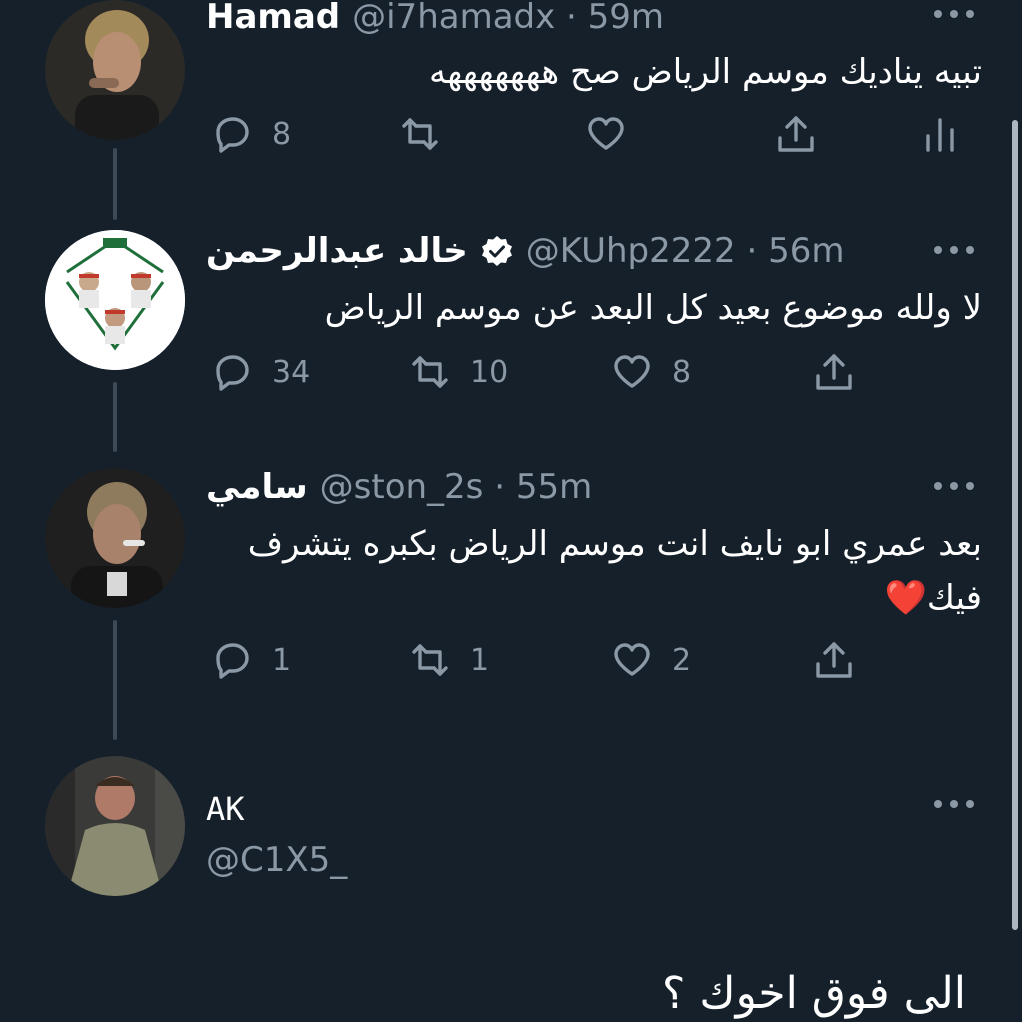 The height and width of the screenshot is (1022, 1022). I want to click on tweet-3-header: سامي @ston_2s · 55m, so click(569, 487).